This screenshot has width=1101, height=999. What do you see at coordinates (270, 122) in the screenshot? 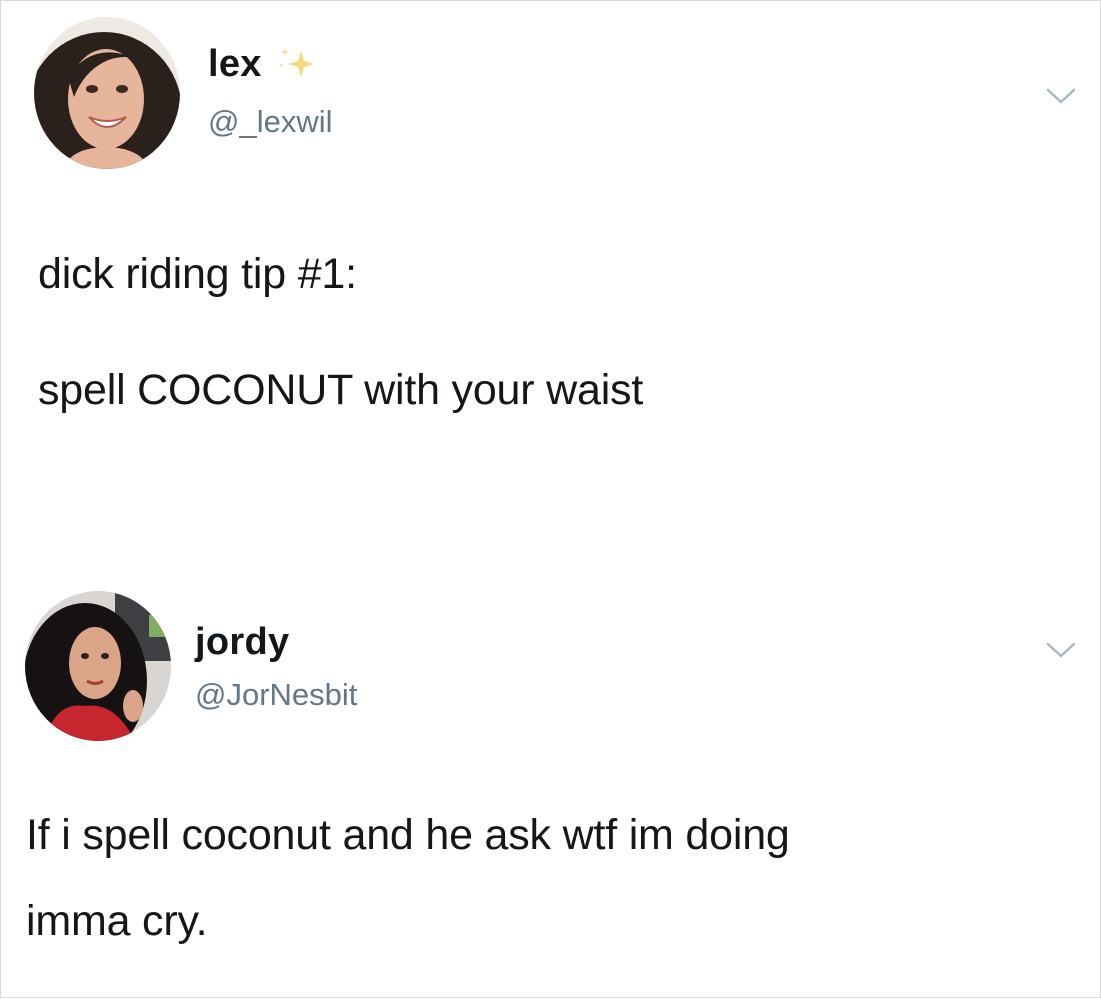
I see `user-handle: @_lexwil` at bounding box center [270, 122].